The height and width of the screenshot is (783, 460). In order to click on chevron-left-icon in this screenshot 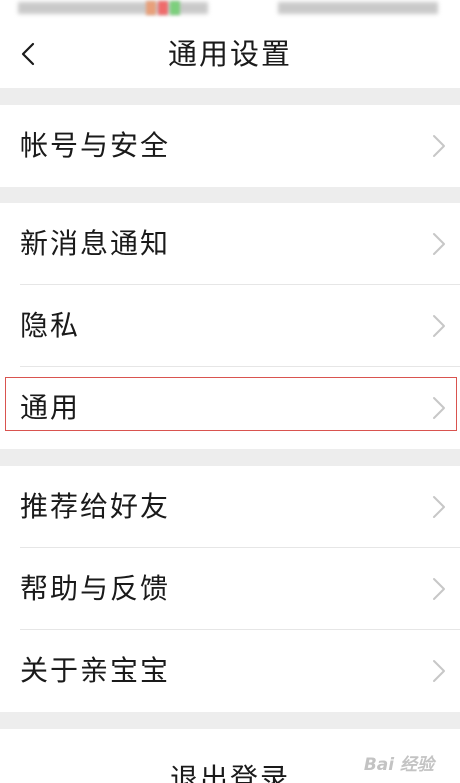, I will do `click(28, 54)`.